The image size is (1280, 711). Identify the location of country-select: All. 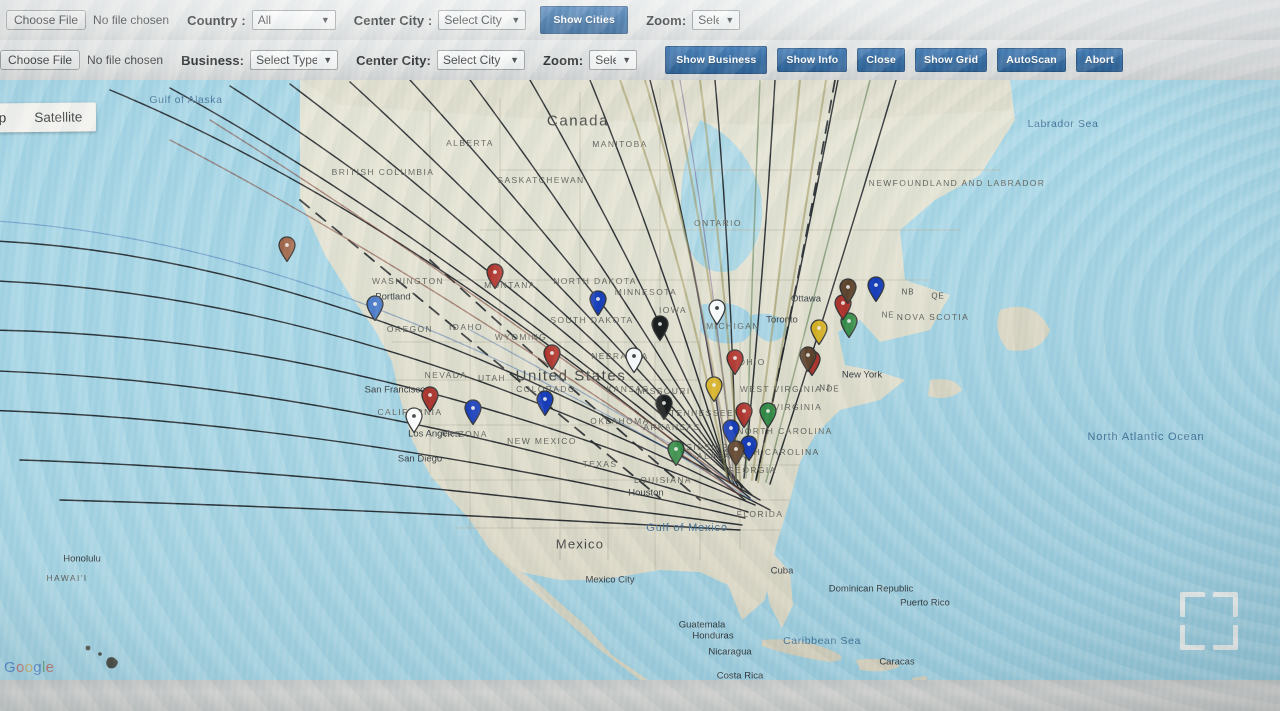
(293, 20).